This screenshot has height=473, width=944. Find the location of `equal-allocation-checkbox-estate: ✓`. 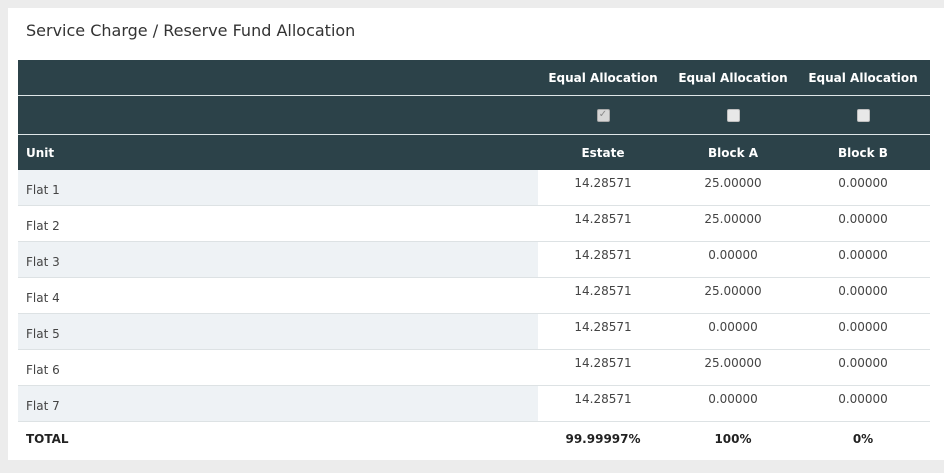

equal-allocation-checkbox-estate: ✓ is located at coordinates (603, 115).